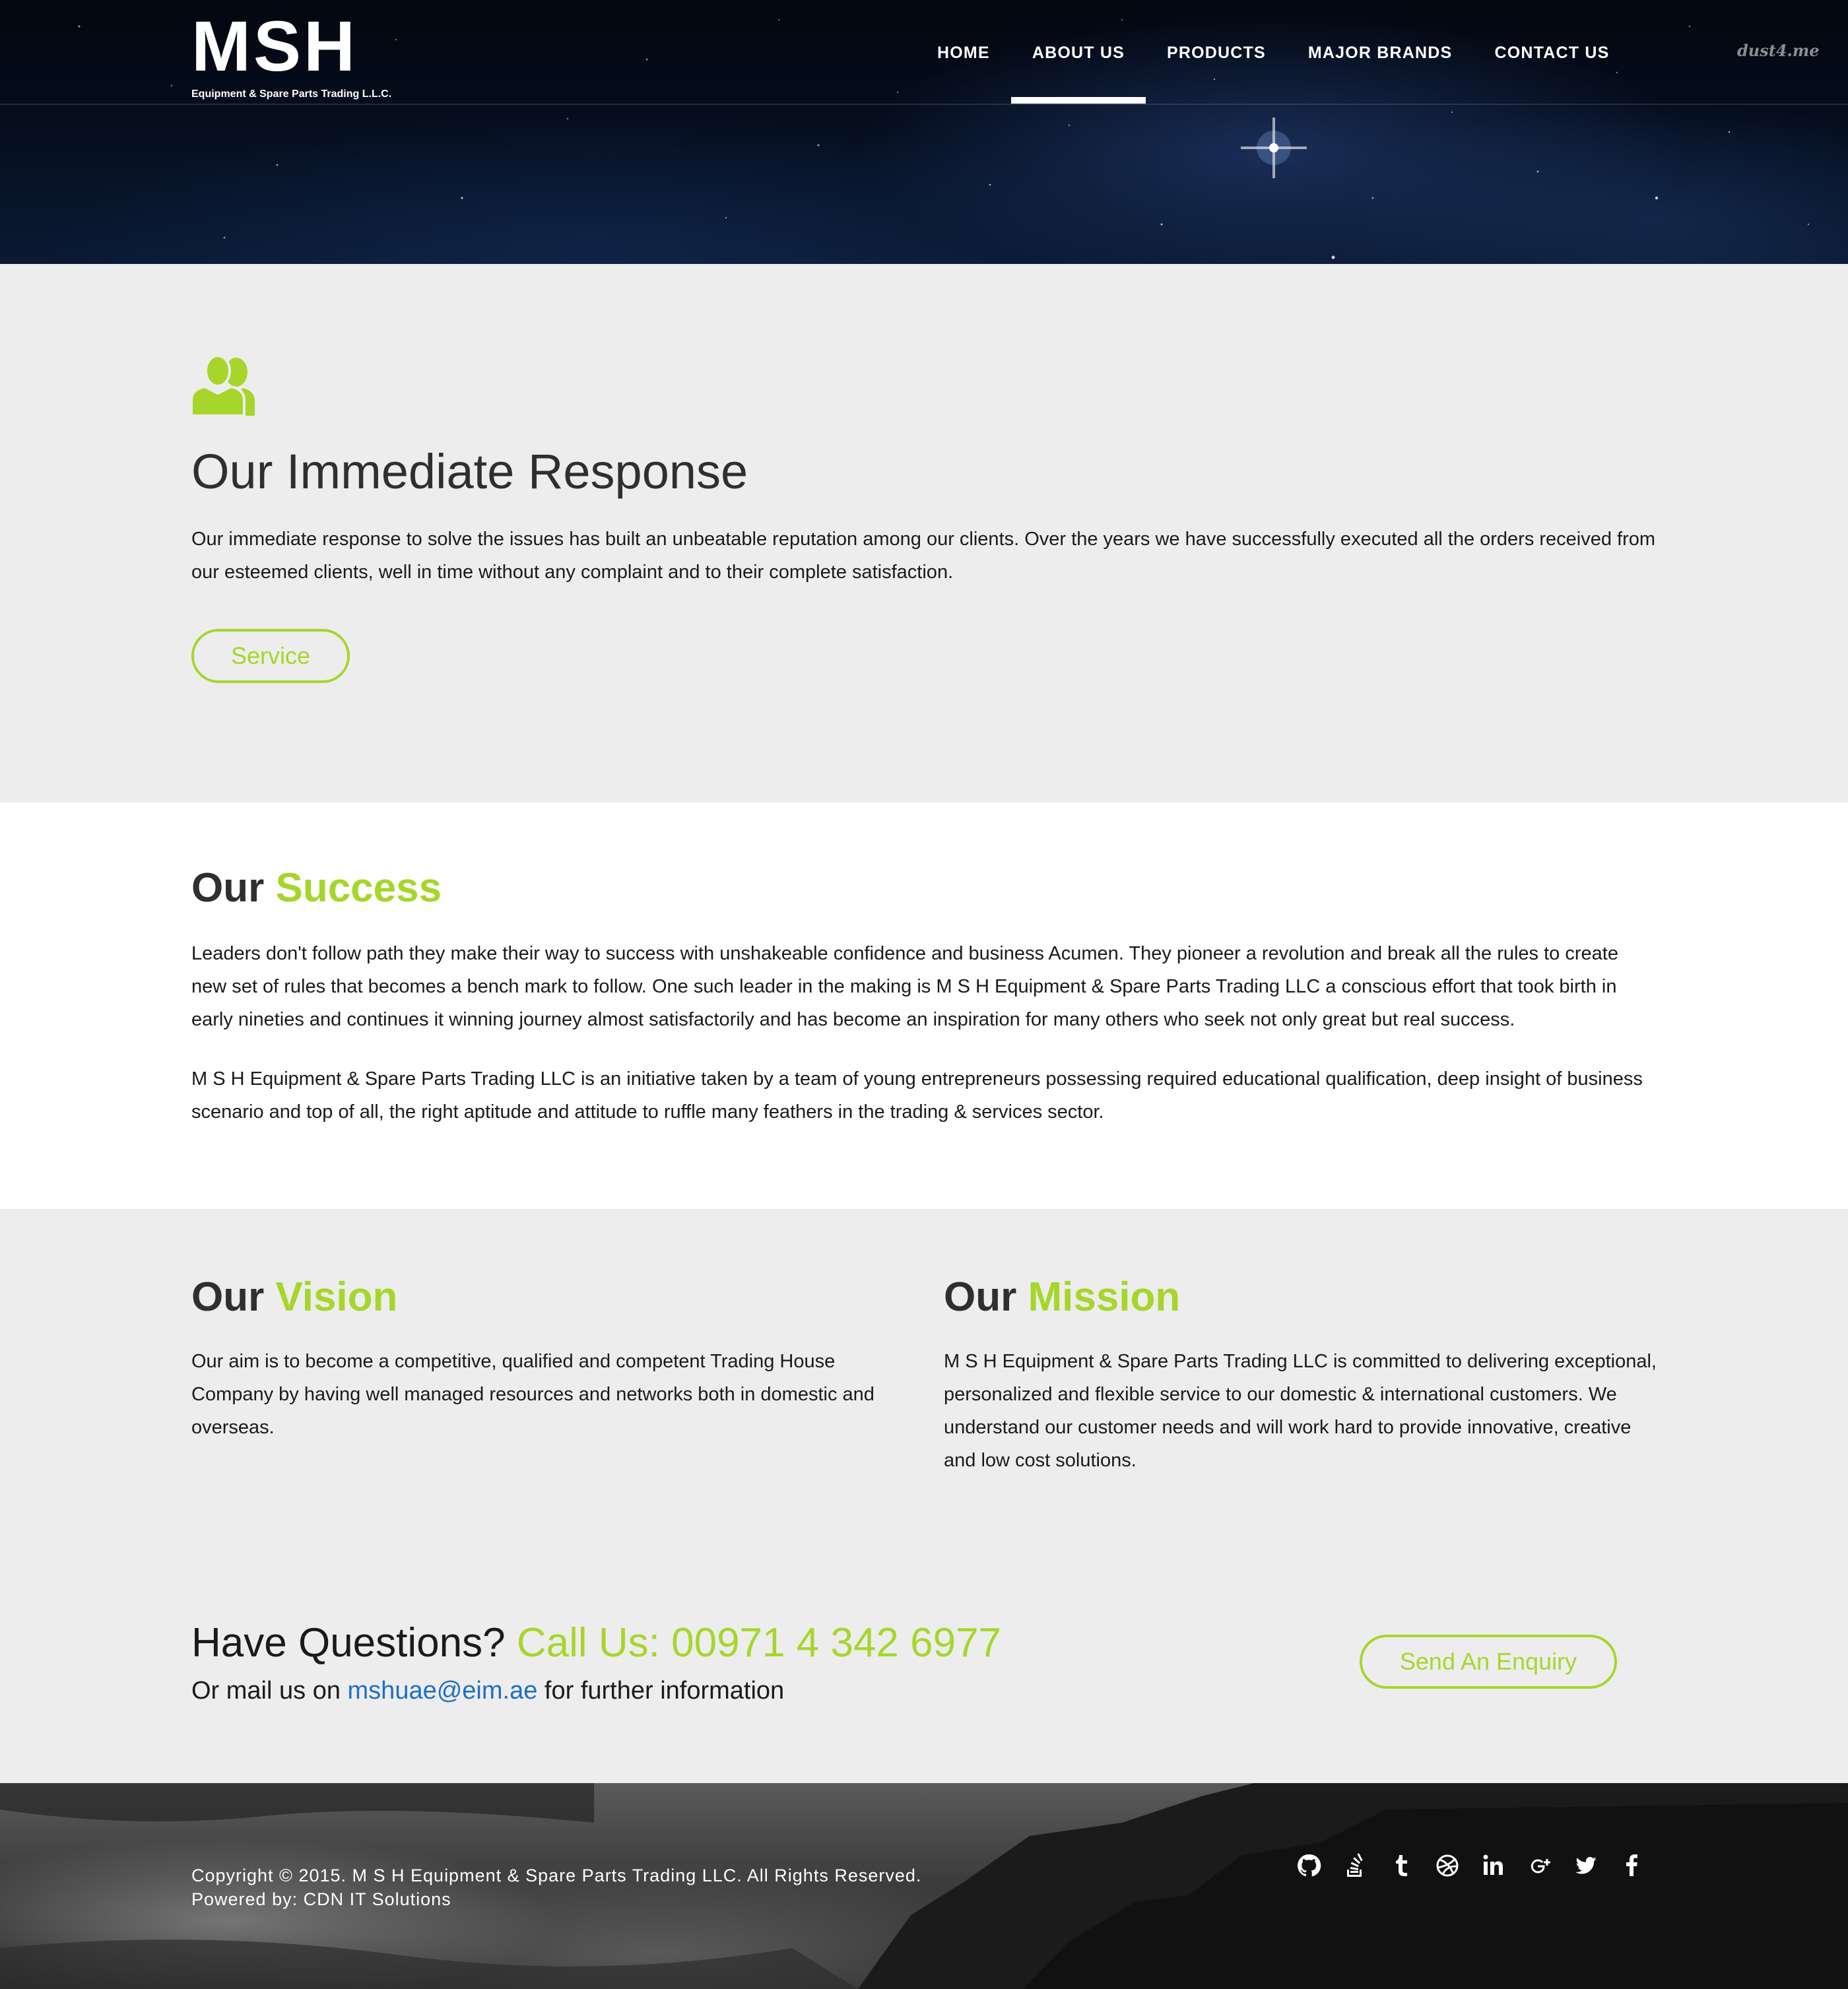 Image resolution: width=1848 pixels, height=1989 pixels. What do you see at coordinates (1494, 1865) in the screenshot?
I see `linkedin-icon` at bounding box center [1494, 1865].